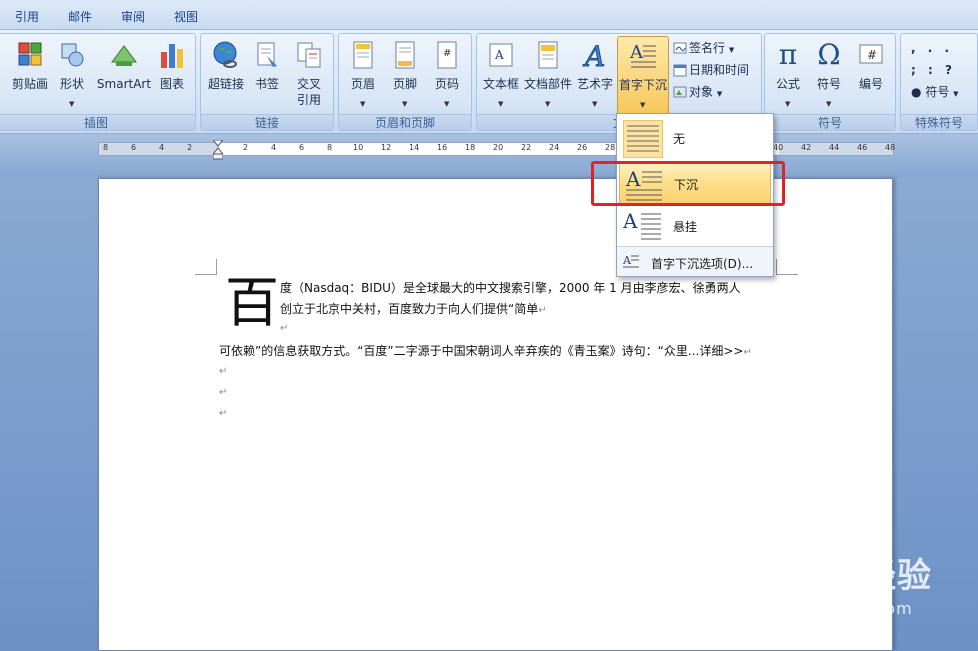 This screenshot has height=651, width=978. I want to click on date-time-label: 日期和时间, so click(719, 70).